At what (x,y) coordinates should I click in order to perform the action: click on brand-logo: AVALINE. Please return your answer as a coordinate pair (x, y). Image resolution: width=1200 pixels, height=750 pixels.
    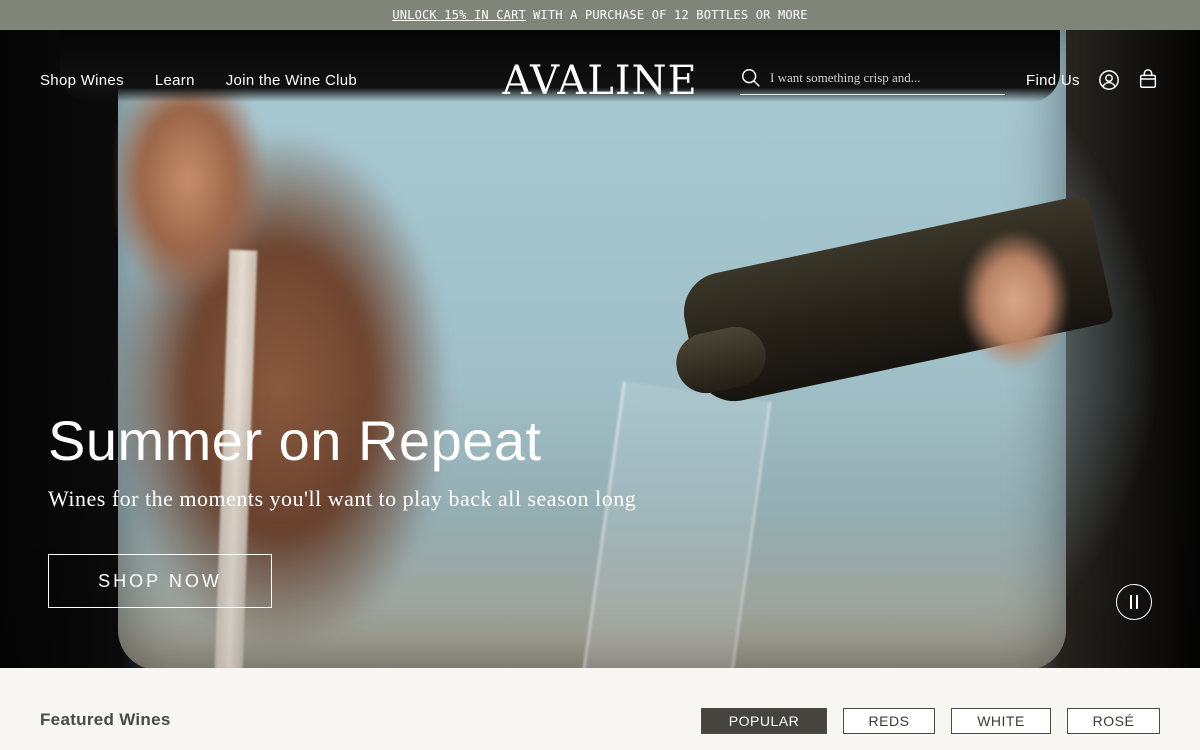
    Looking at the image, I should click on (600, 81).